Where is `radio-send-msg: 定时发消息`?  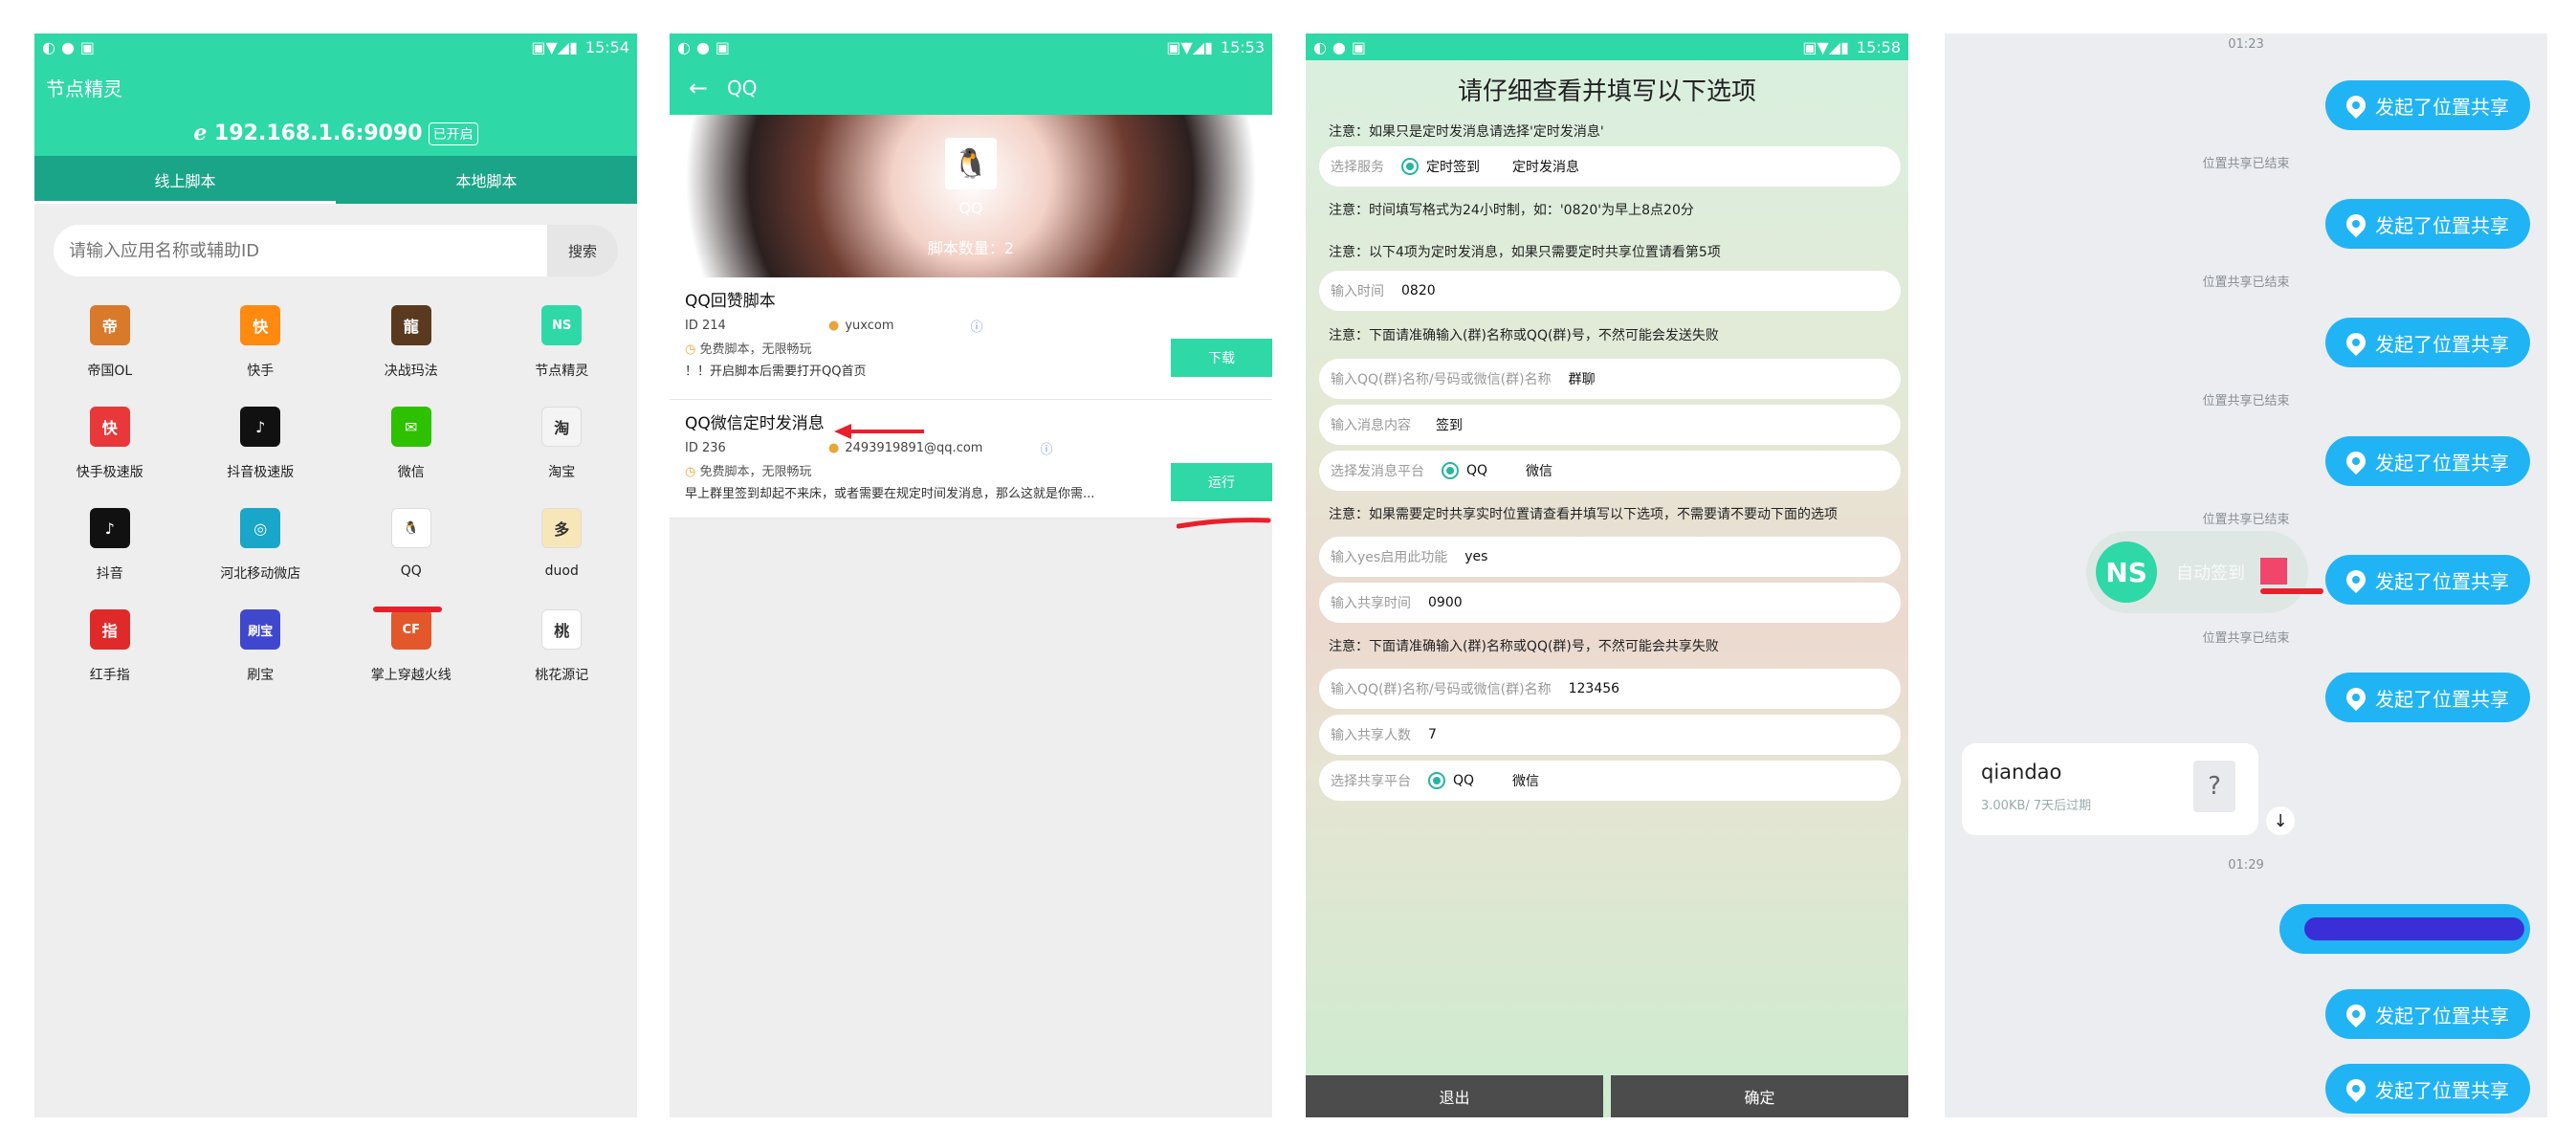
radio-send-msg: 定时发消息 is located at coordinates (1545, 166).